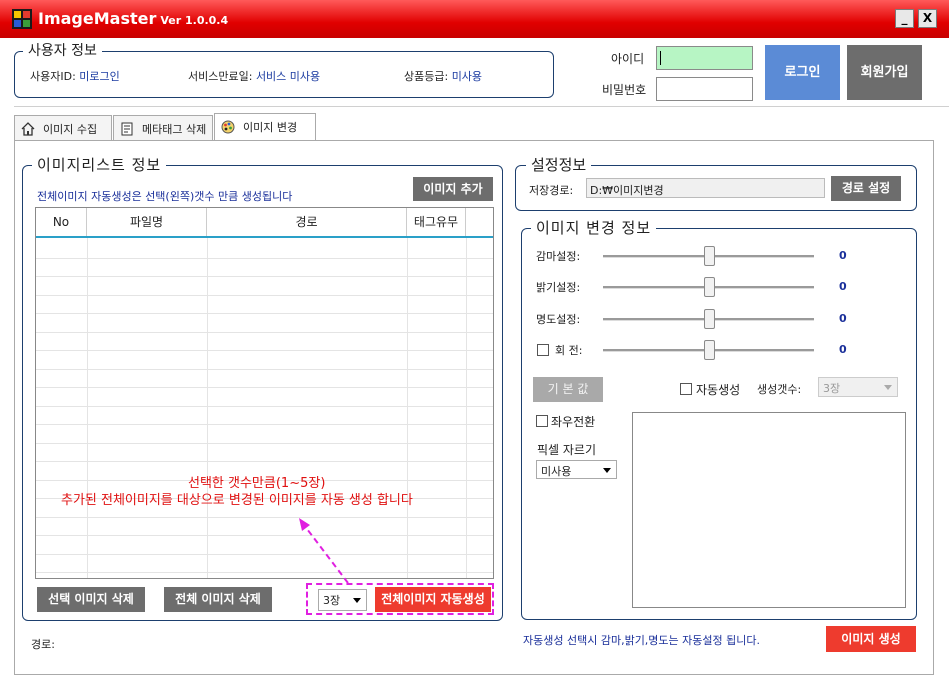 The width and height of the screenshot is (949, 688). Describe the element at coordinates (467, 76) in the screenshot. I see `product-grade-value: 미사용` at that location.